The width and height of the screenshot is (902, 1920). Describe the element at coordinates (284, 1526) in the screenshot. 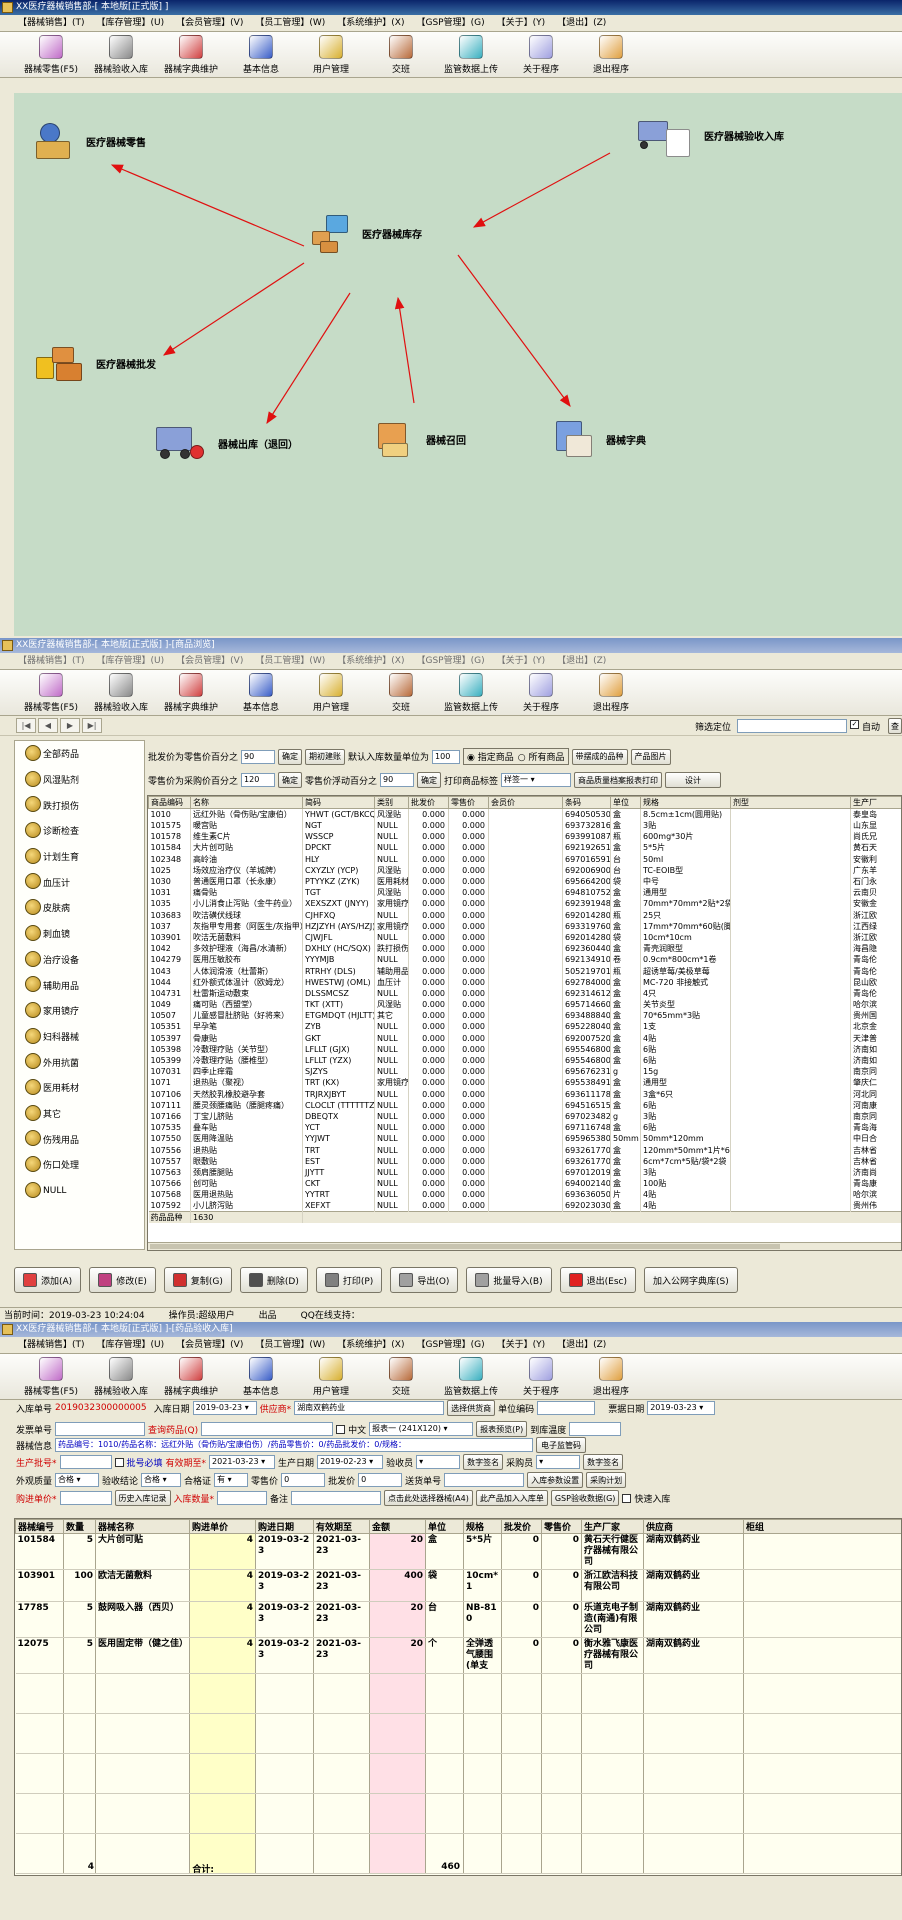

I see `column-header: 购进日期` at that location.